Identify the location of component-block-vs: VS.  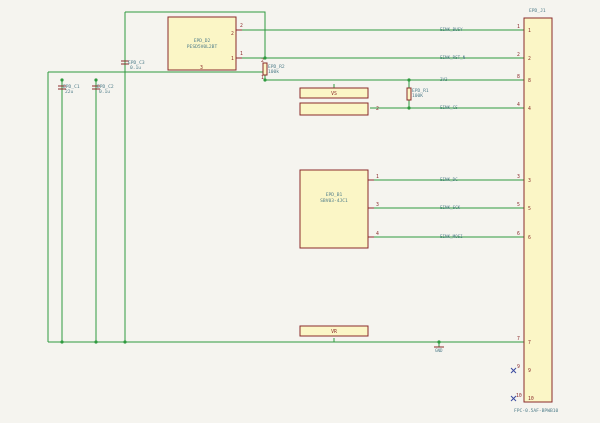
(334, 93).